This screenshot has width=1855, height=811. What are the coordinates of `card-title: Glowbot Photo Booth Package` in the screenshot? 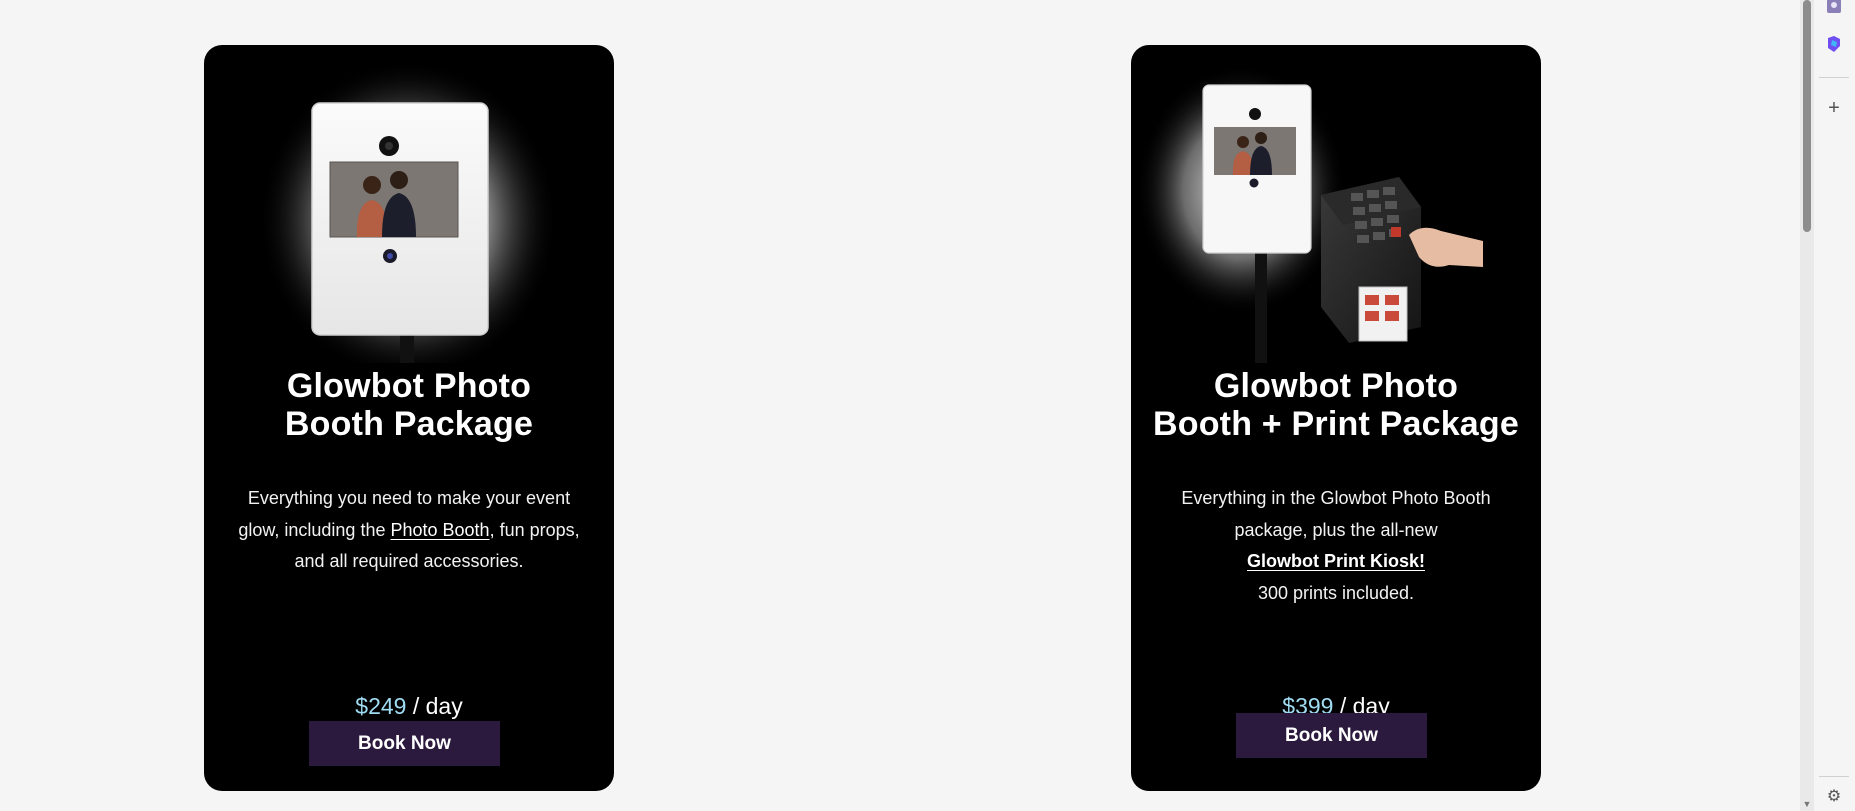 It's located at (409, 405).